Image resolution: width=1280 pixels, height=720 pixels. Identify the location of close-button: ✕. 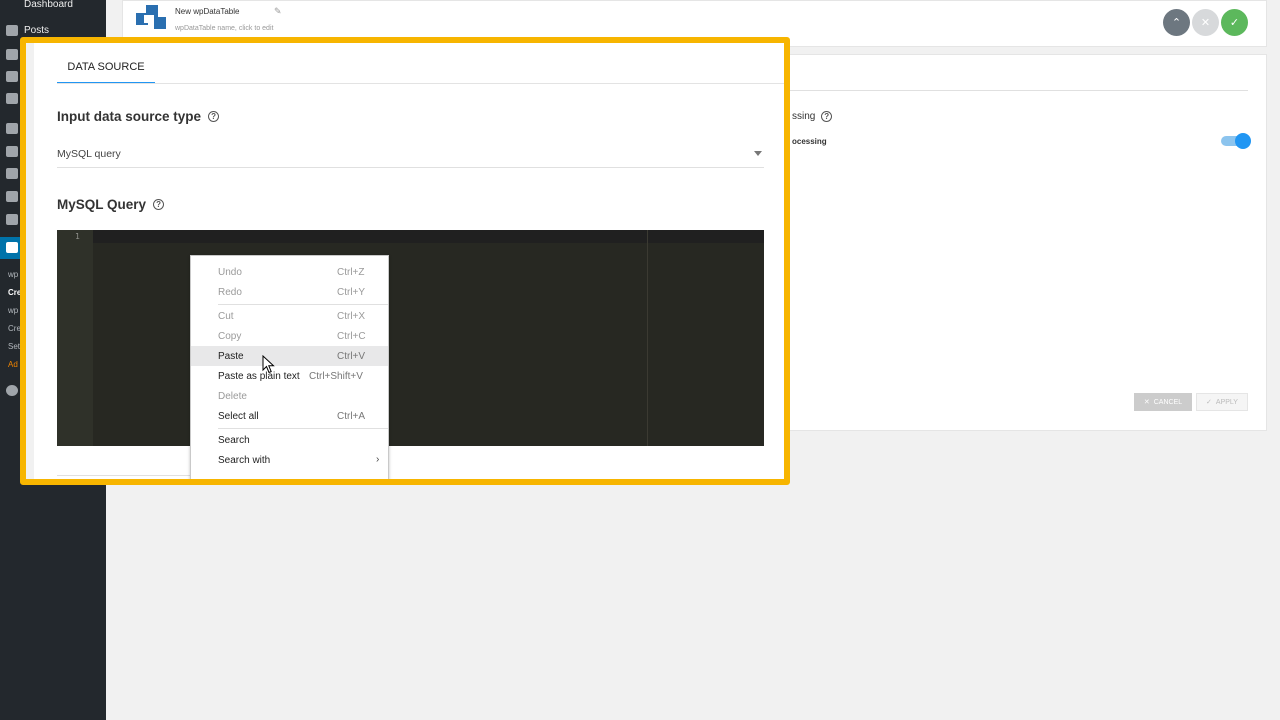
(1205, 22).